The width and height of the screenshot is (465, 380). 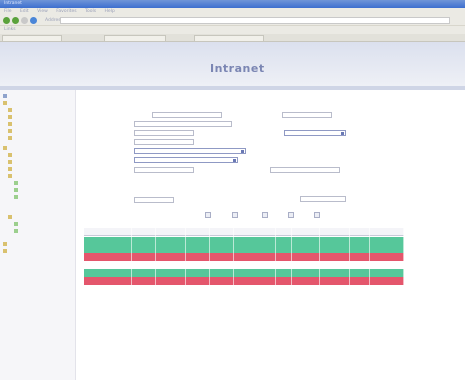 I want to click on browser-toolbar: Address, so click(x=232, y=21).